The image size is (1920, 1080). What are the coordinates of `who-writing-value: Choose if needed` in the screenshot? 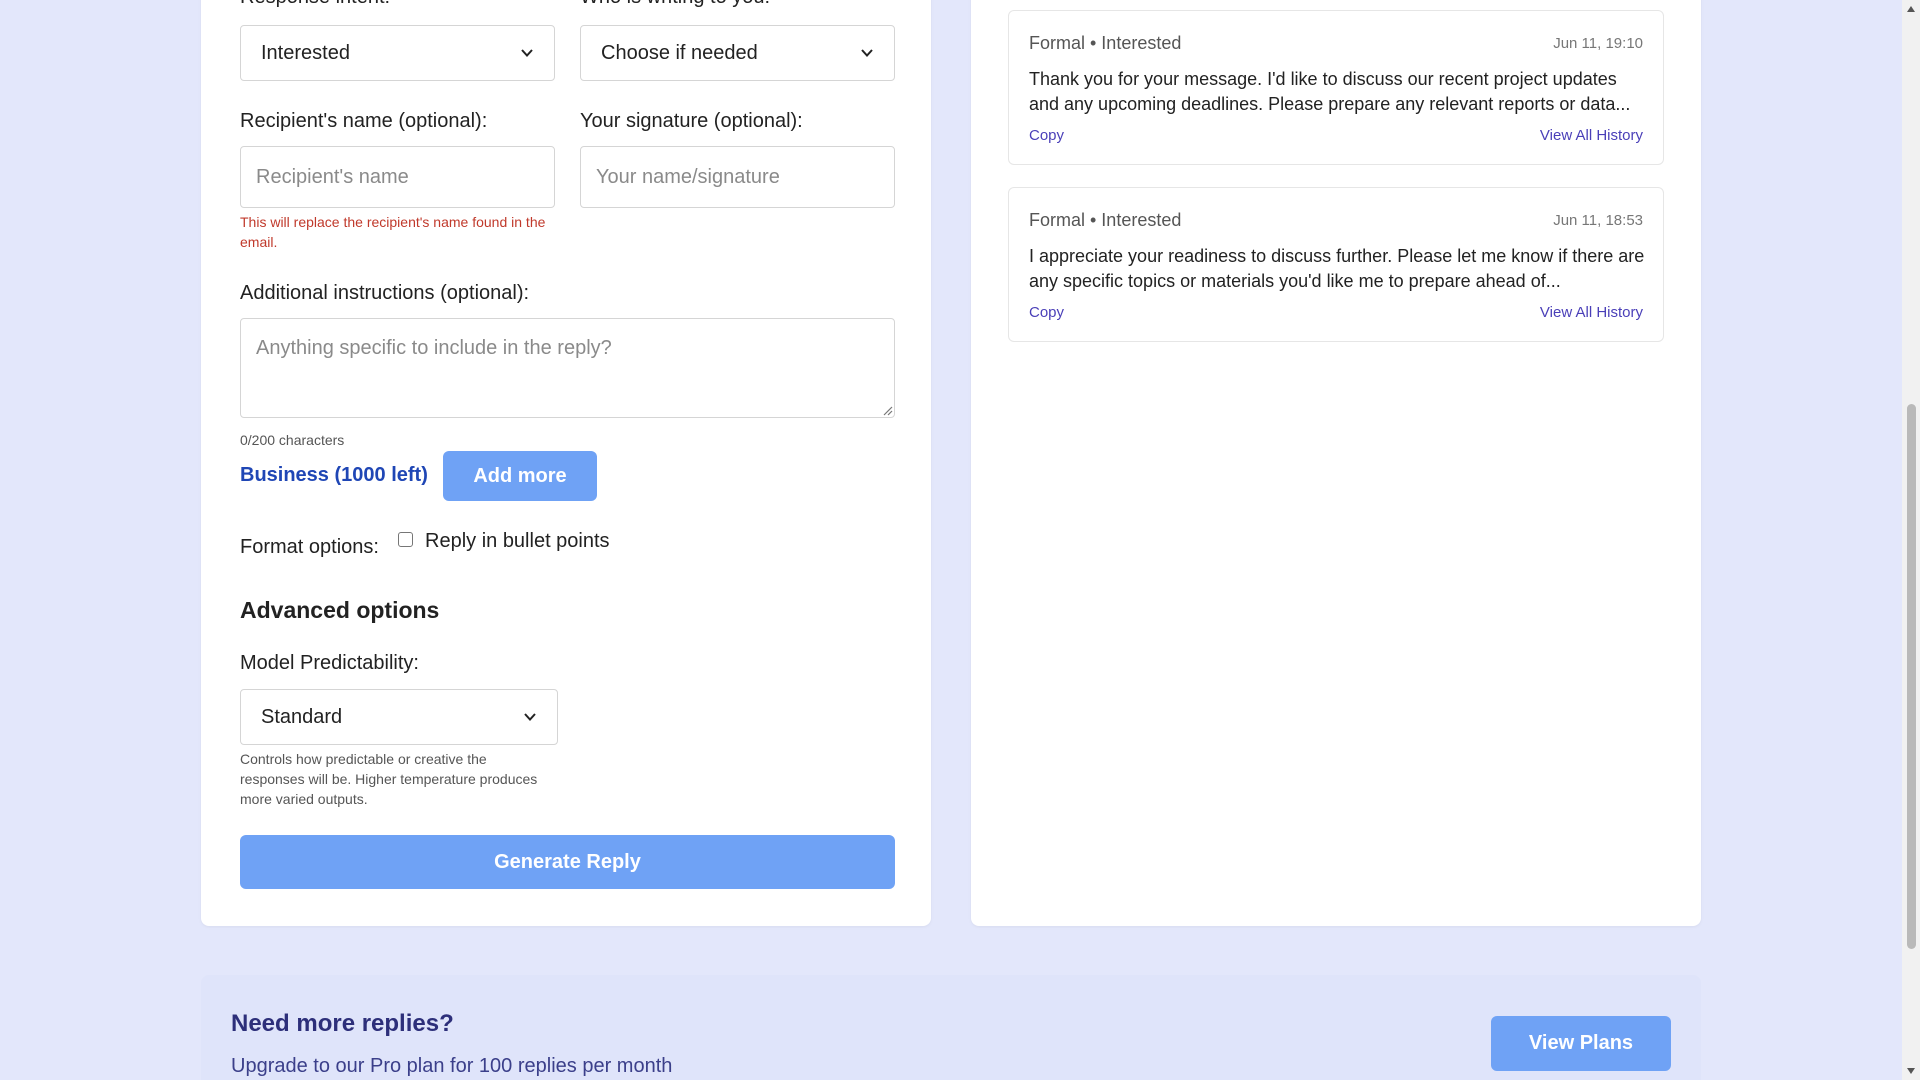 It's located at (679, 52).